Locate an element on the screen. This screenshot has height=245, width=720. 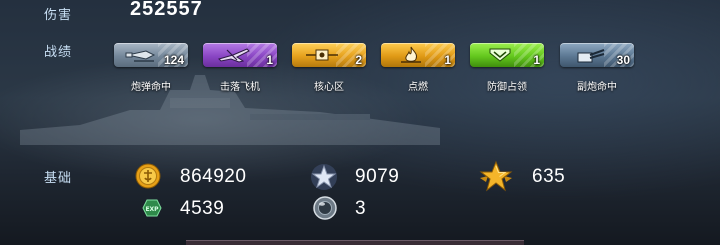
achievement-badge-ignite: 1 is located at coordinates (418, 55).